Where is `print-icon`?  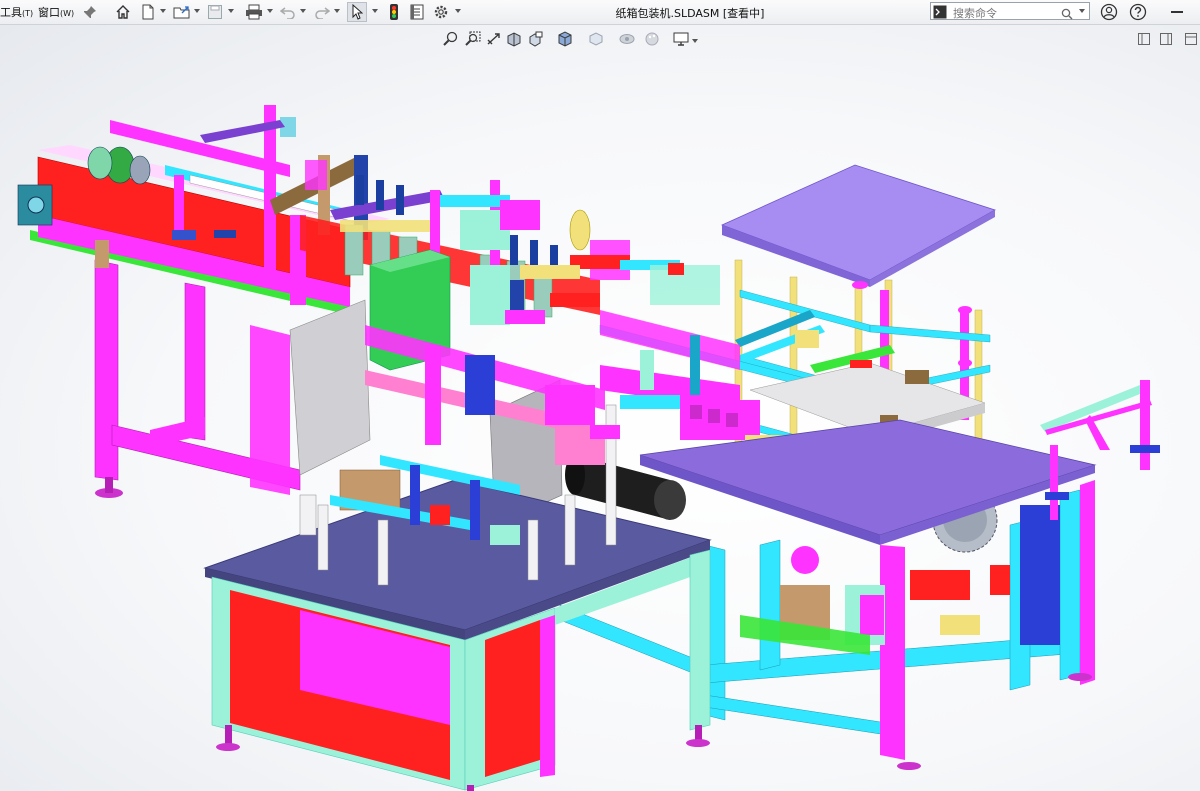 print-icon is located at coordinates (254, 12).